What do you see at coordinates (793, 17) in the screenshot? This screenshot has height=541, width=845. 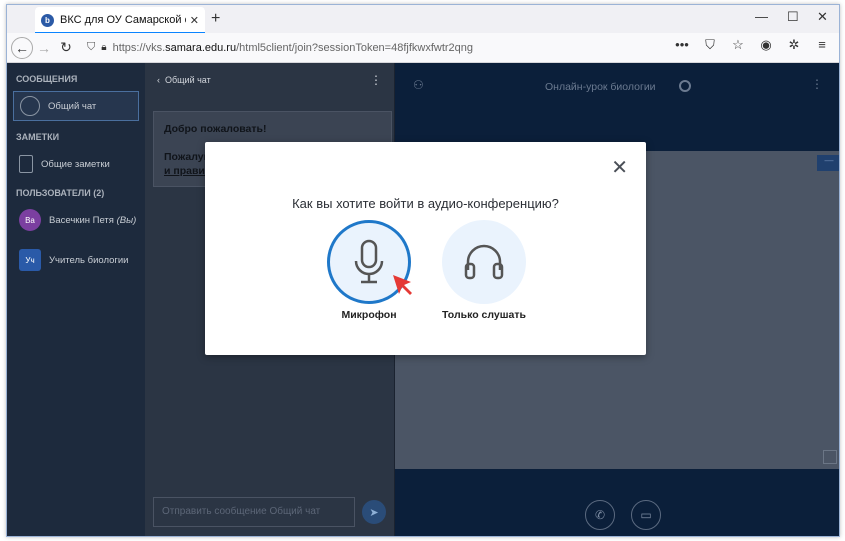 I see `maximize-icon: ☐` at bounding box center [793, 17].